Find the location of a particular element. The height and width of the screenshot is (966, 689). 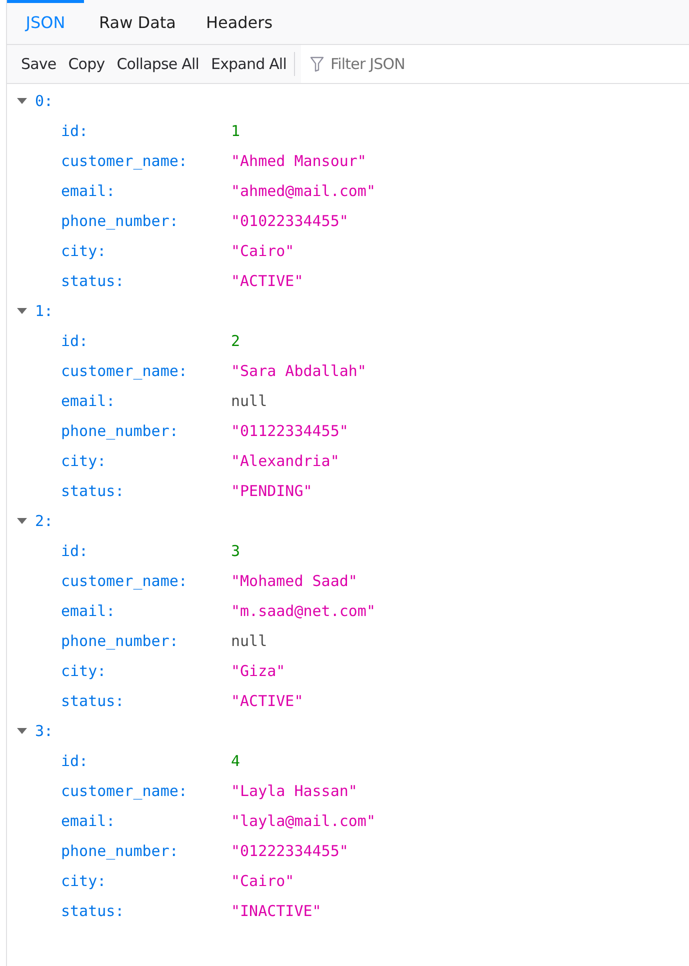

json-value: "layla@mail.com" is located at coordinates (303, 821).